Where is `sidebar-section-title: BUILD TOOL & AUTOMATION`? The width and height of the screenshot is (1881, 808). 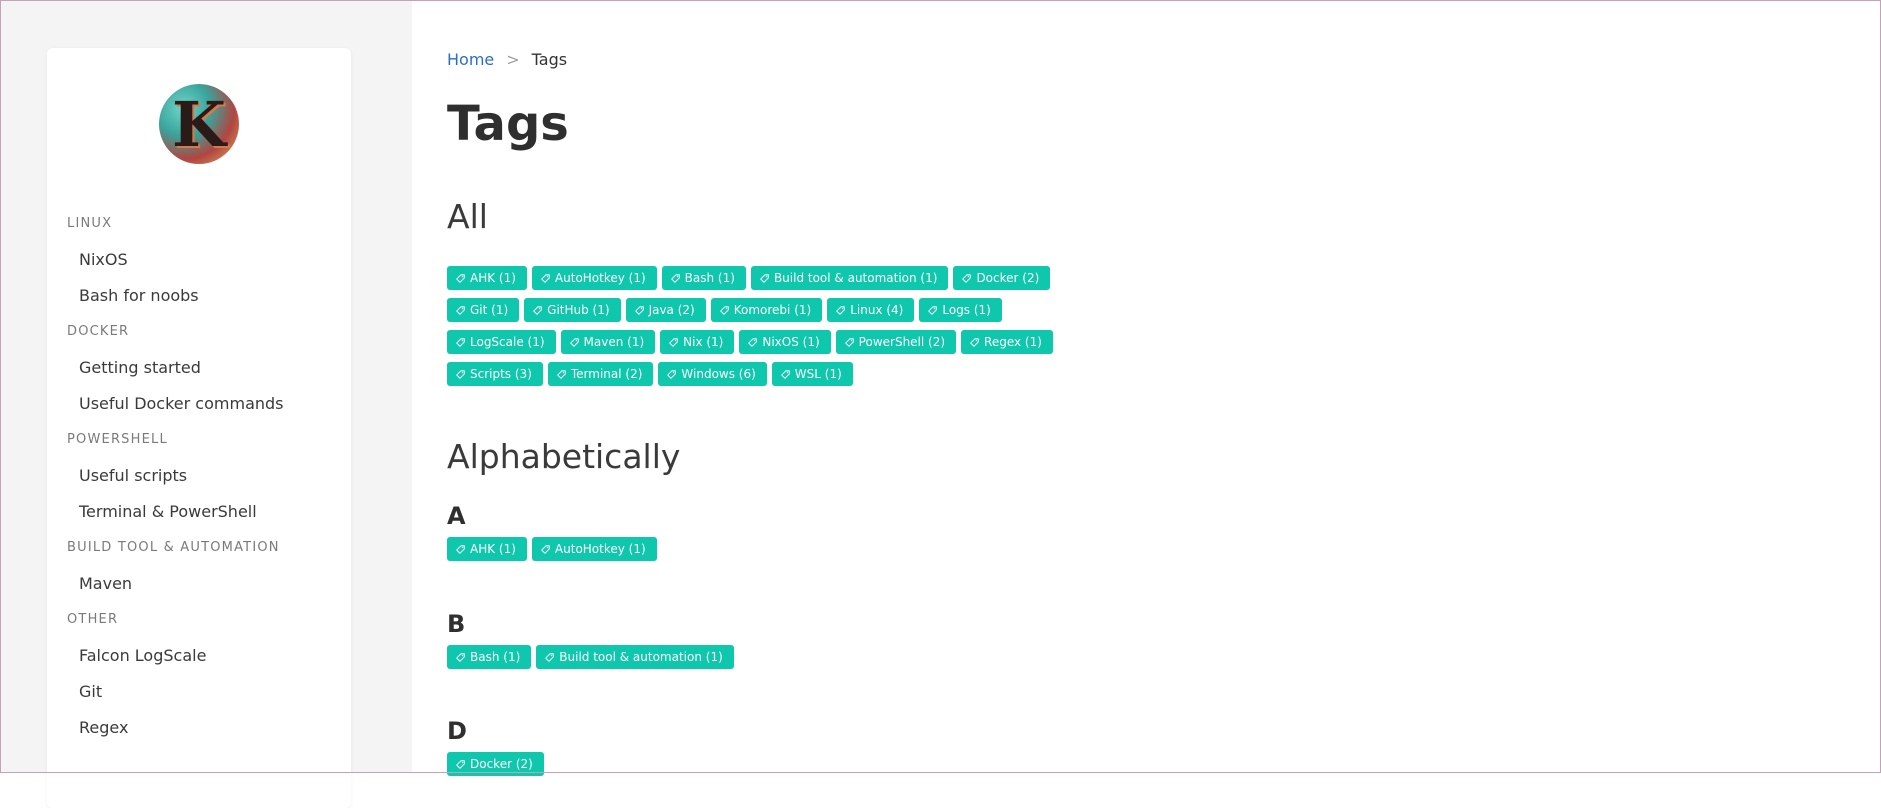
sidebar-section-title: BUILD TOOL & AUTOMATION is located at coordinates (173, 547).